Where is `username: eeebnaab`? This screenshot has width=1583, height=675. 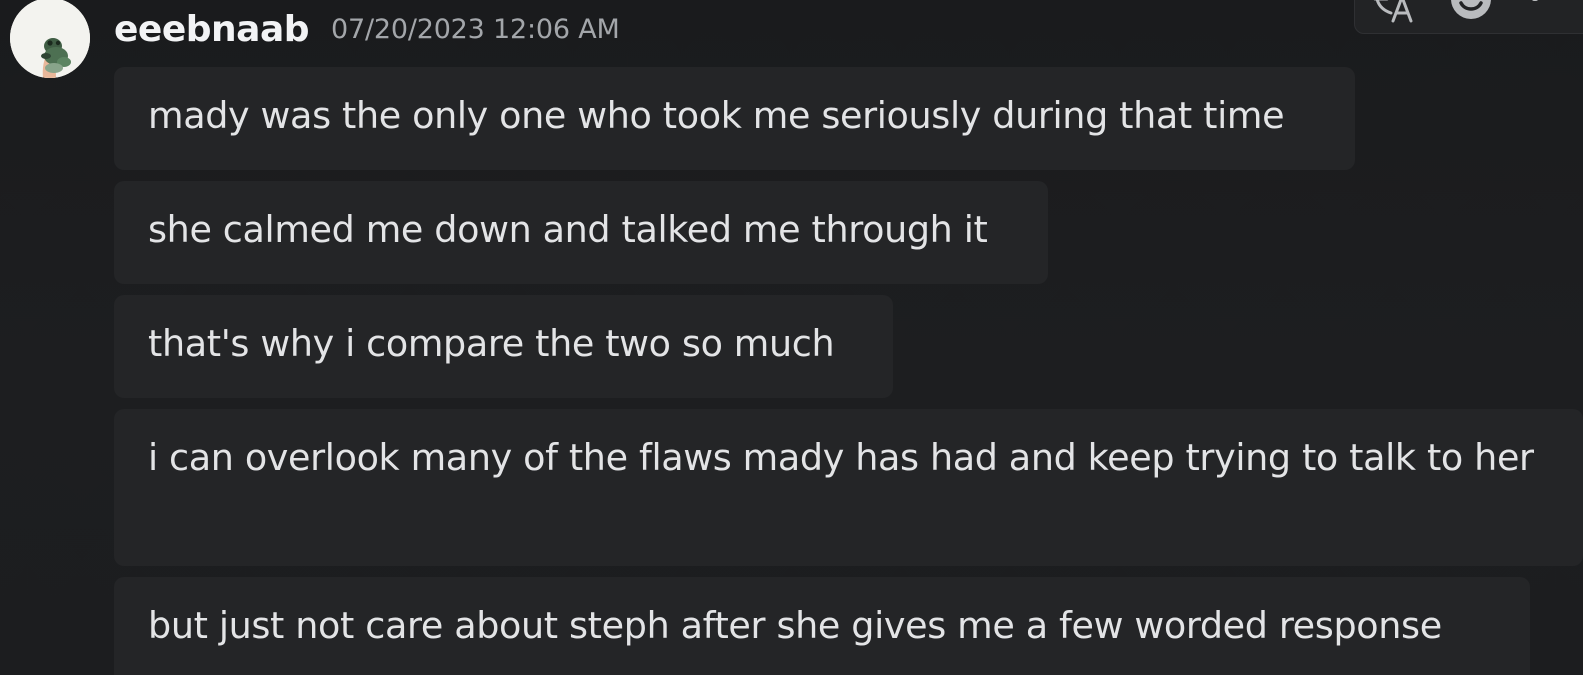
username: eeebnaab is located at coordinates (212, 29).